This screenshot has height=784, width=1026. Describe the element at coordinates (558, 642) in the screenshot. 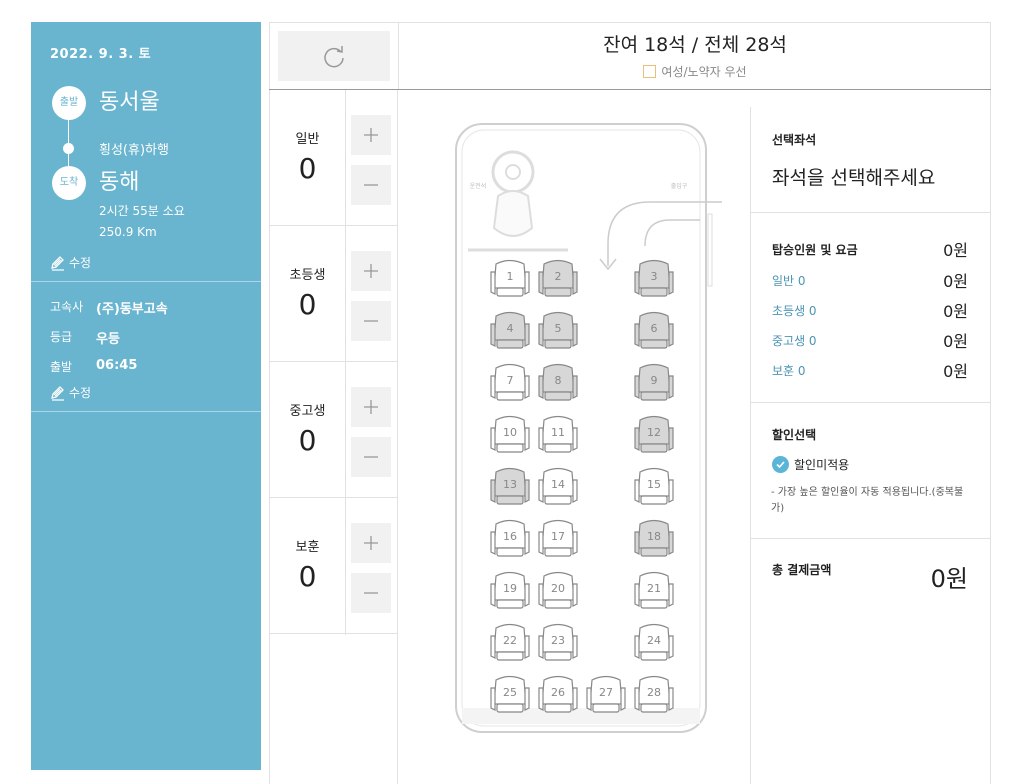

I see `seat: 23` at that location.